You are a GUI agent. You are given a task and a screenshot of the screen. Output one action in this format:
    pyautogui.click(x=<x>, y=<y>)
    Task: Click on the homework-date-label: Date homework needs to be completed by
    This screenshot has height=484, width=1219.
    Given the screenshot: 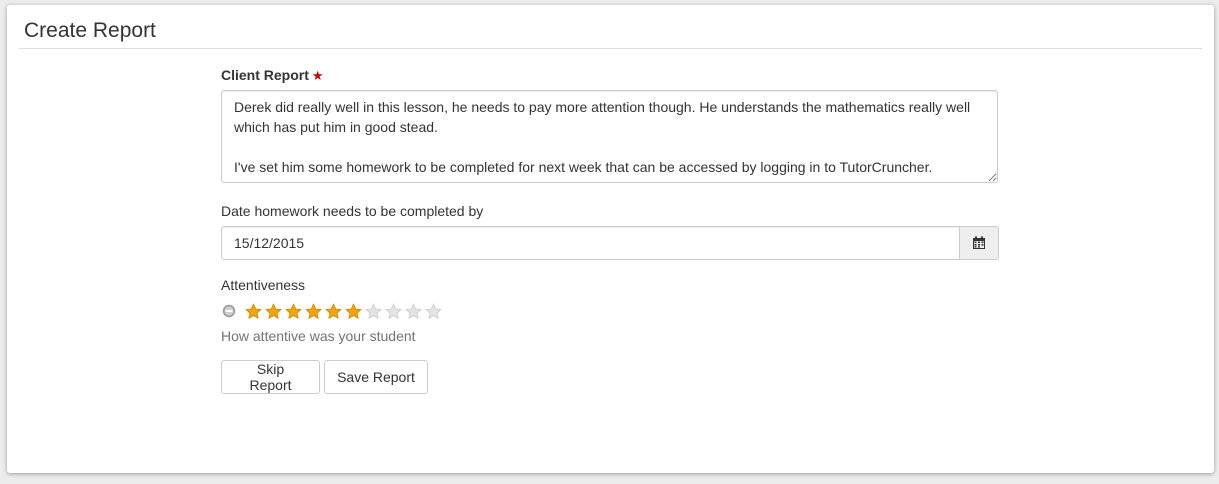 What is the action you would take?
    pyautogui.click(x=352, y=211)
    